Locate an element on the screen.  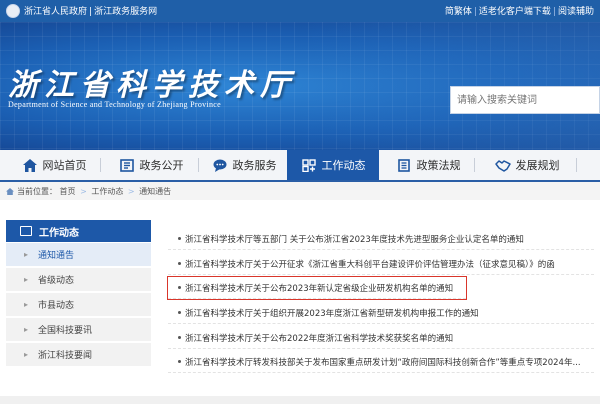
location-home-icon is located at coordinates (10, 191).